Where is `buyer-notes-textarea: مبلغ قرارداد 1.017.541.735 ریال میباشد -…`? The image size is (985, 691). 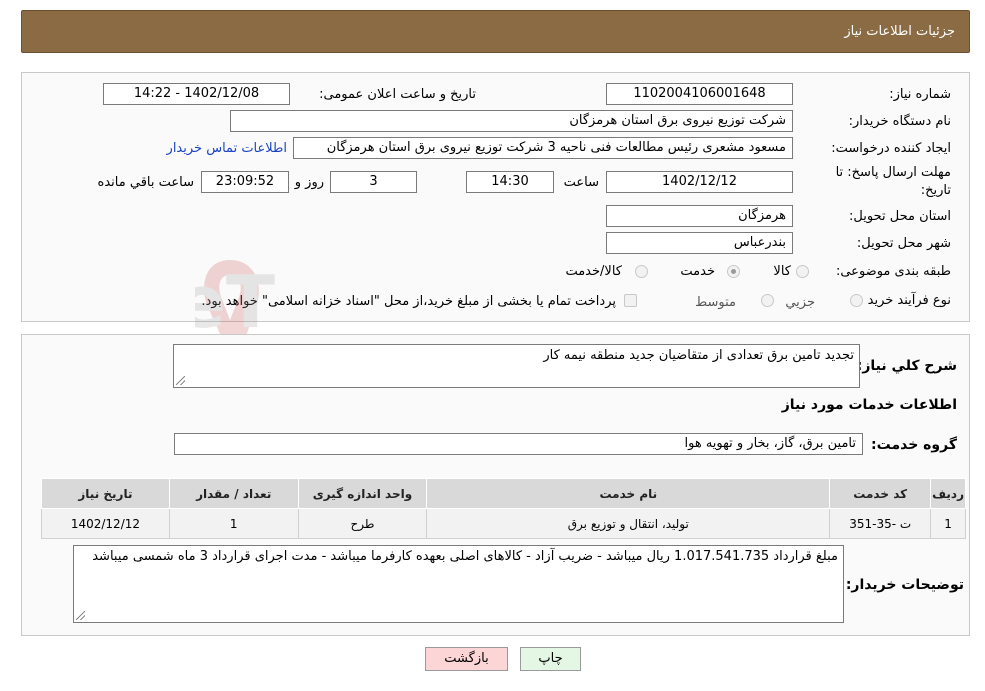
buyer-notes-textarea: مبلغ قرارداد 1.017.541.735 ریال میباشد -… is located at coordinates (458, 584).